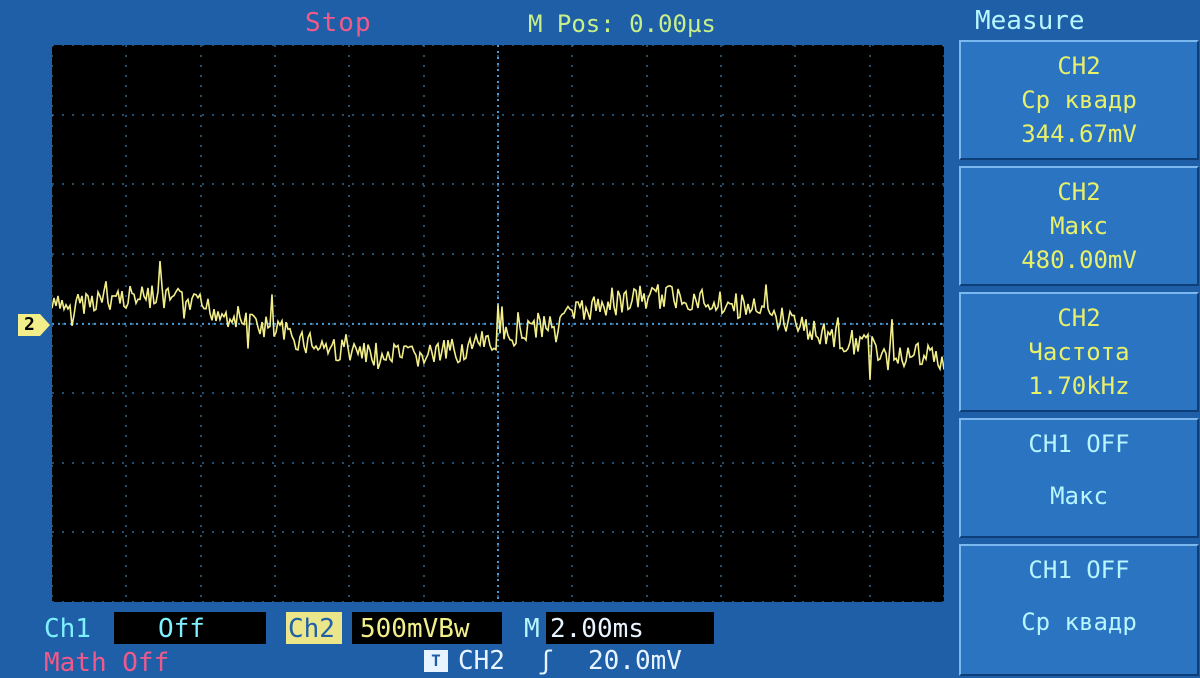 This screenshot has width=1200, height=678. What do you see at coordinates (1079, 478) in the screenshot?
I see `measure-slot-4: CH1 OFF Макс` at bounding box center [1079, 478].